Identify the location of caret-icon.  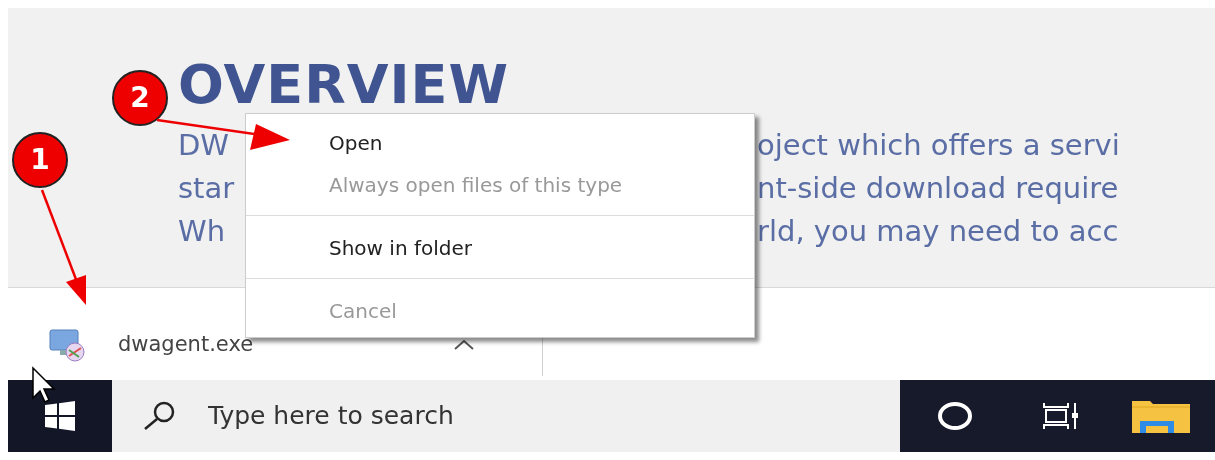
(464, 345).